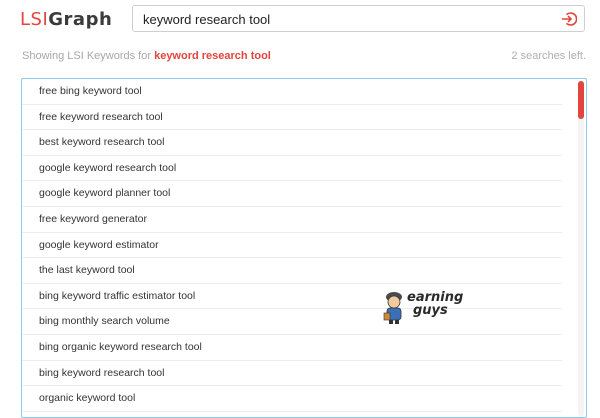 Image resolution: width=600 pixels, height=418 pixels. I want to click on mascot-icon, so click(392, 308).